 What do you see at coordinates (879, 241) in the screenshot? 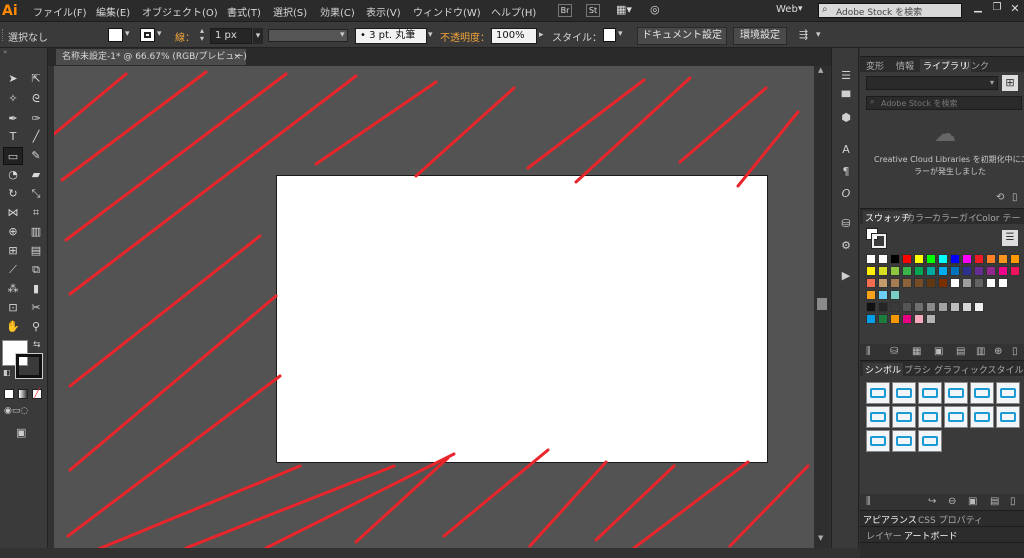
I see `swatch-stroke-indicator` at bounding box center [879, 241].